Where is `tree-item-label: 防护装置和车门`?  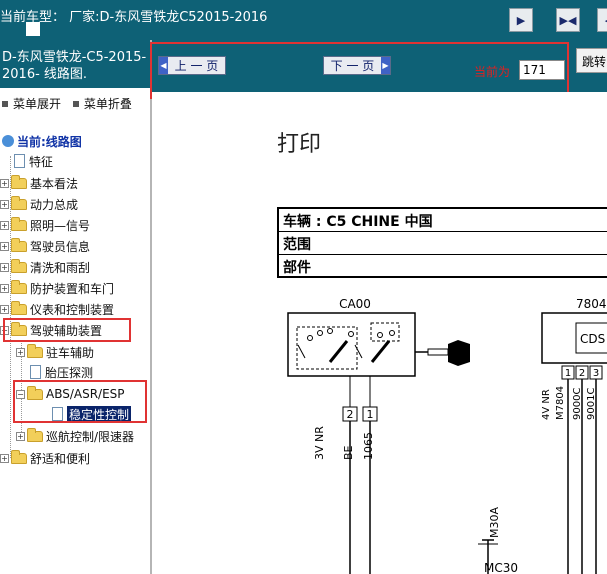 tree-item-label: 防护装置和车门 is located at coordinates (72, 288).